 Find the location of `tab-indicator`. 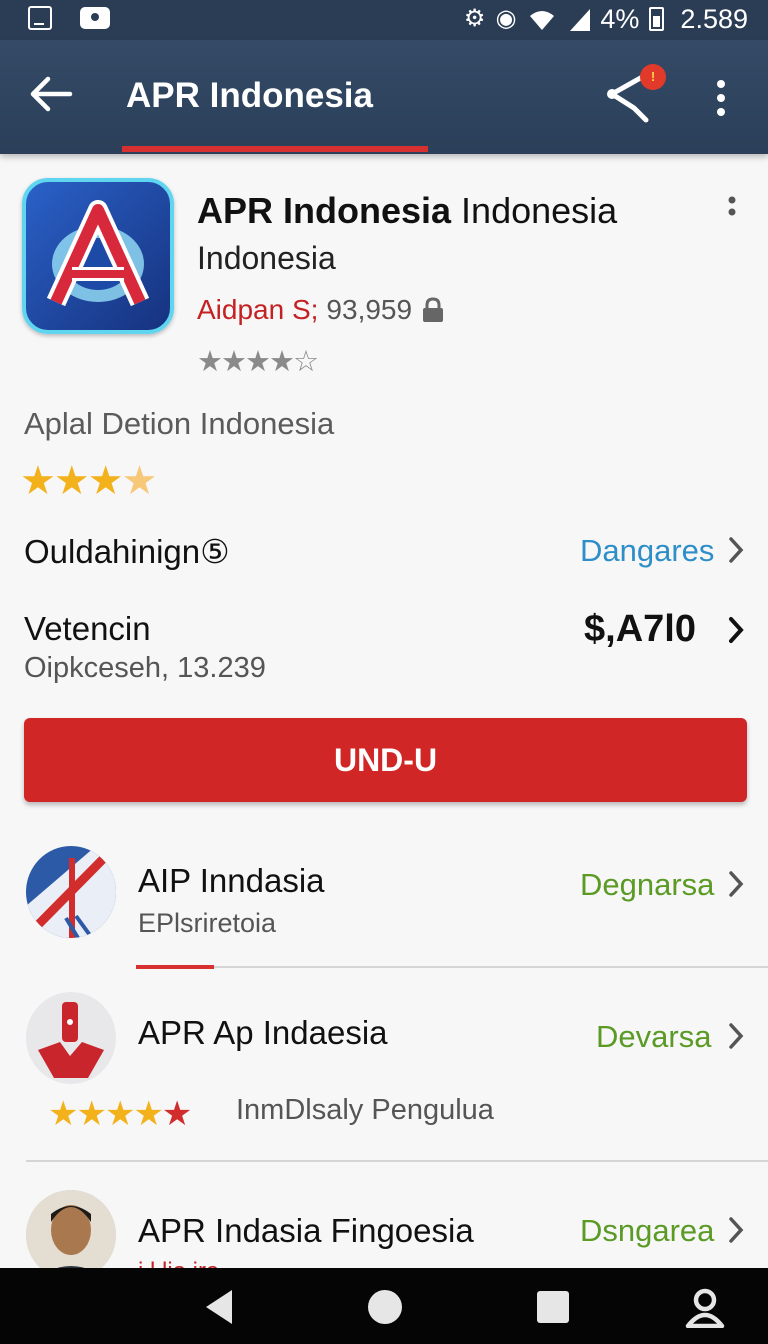

tab-indicator is located at coordinates (275, 149).